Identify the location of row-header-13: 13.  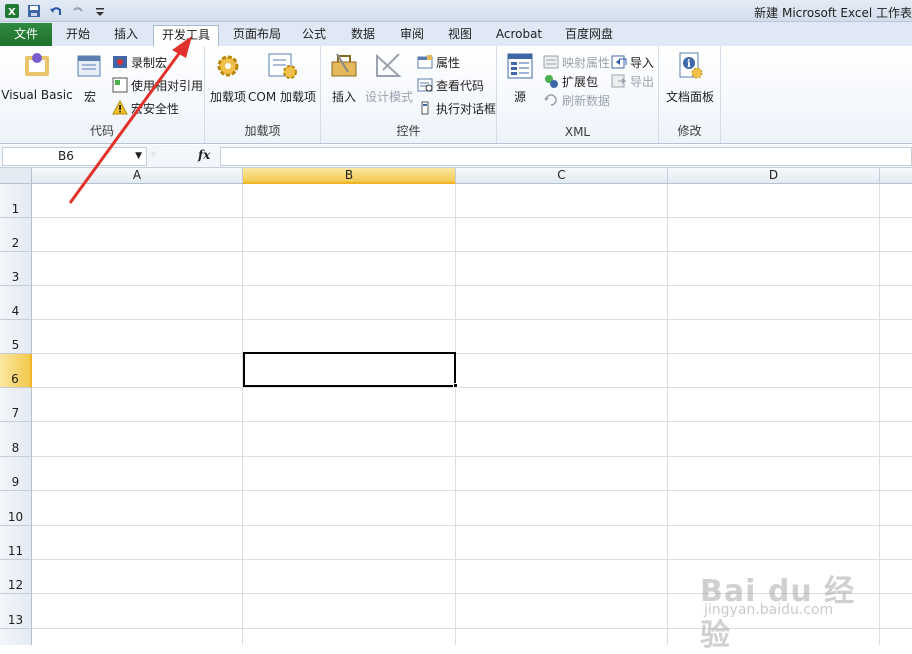
(16, 611).